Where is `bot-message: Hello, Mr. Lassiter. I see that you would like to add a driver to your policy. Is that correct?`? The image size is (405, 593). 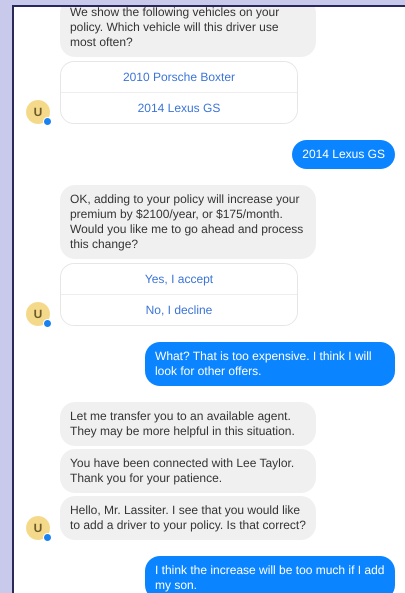 bot-message: Hello, Mr. Lassiter. I see that you would like to add a driver to your policy. Is that correct? is located at coordinates (188, 518).